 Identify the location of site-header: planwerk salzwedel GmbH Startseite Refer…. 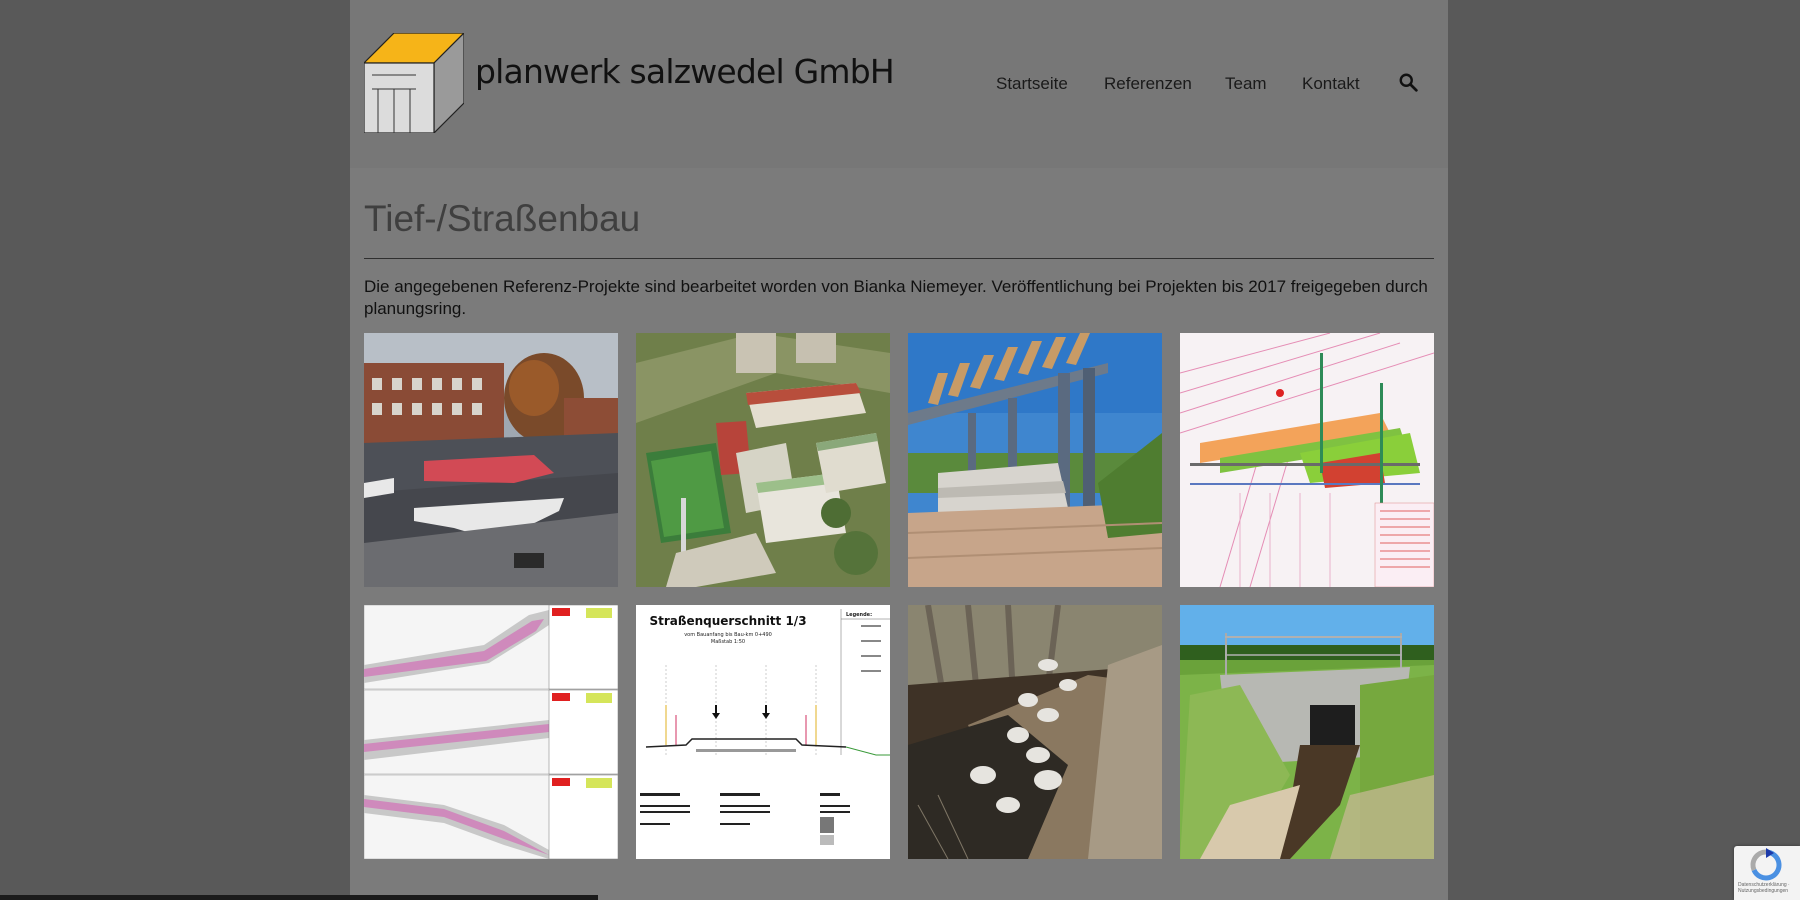
(899, 84).